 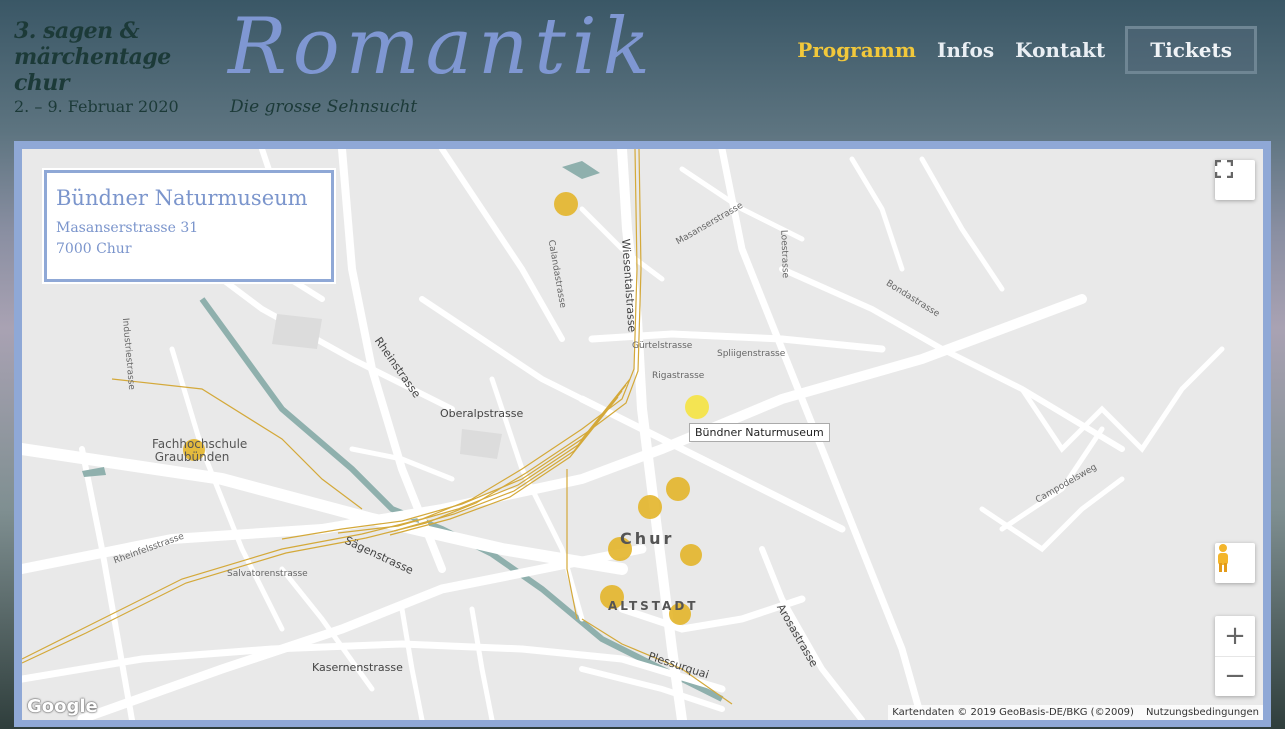 I want to click on zoom-out-button: −, so click(x=1235, y=677).